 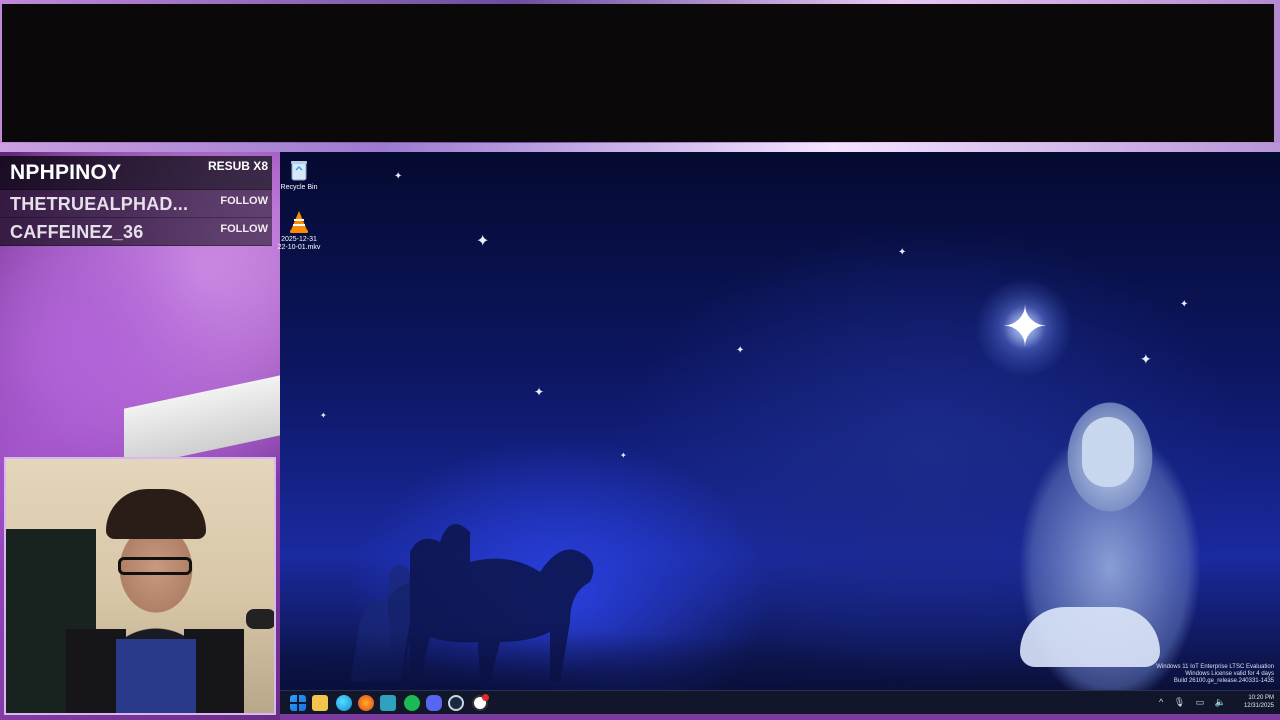 What do you see at coordinates (136, 173) in the screenshot?
I see `event-row: NPHPINOY RESUB X8` at bounding box center [136, 173].